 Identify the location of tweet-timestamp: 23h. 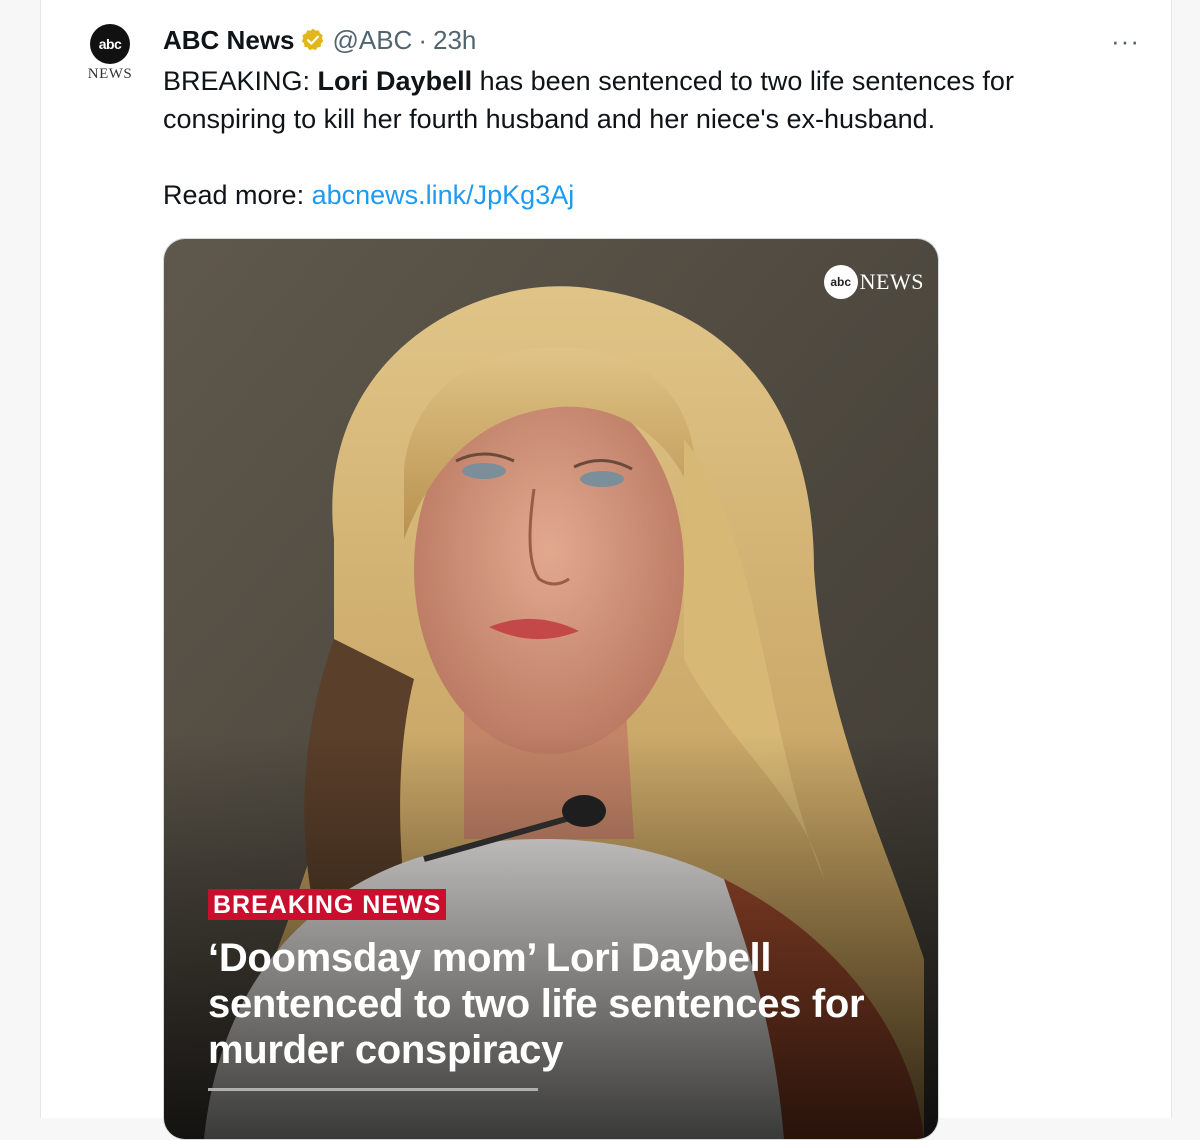
(454, 40).